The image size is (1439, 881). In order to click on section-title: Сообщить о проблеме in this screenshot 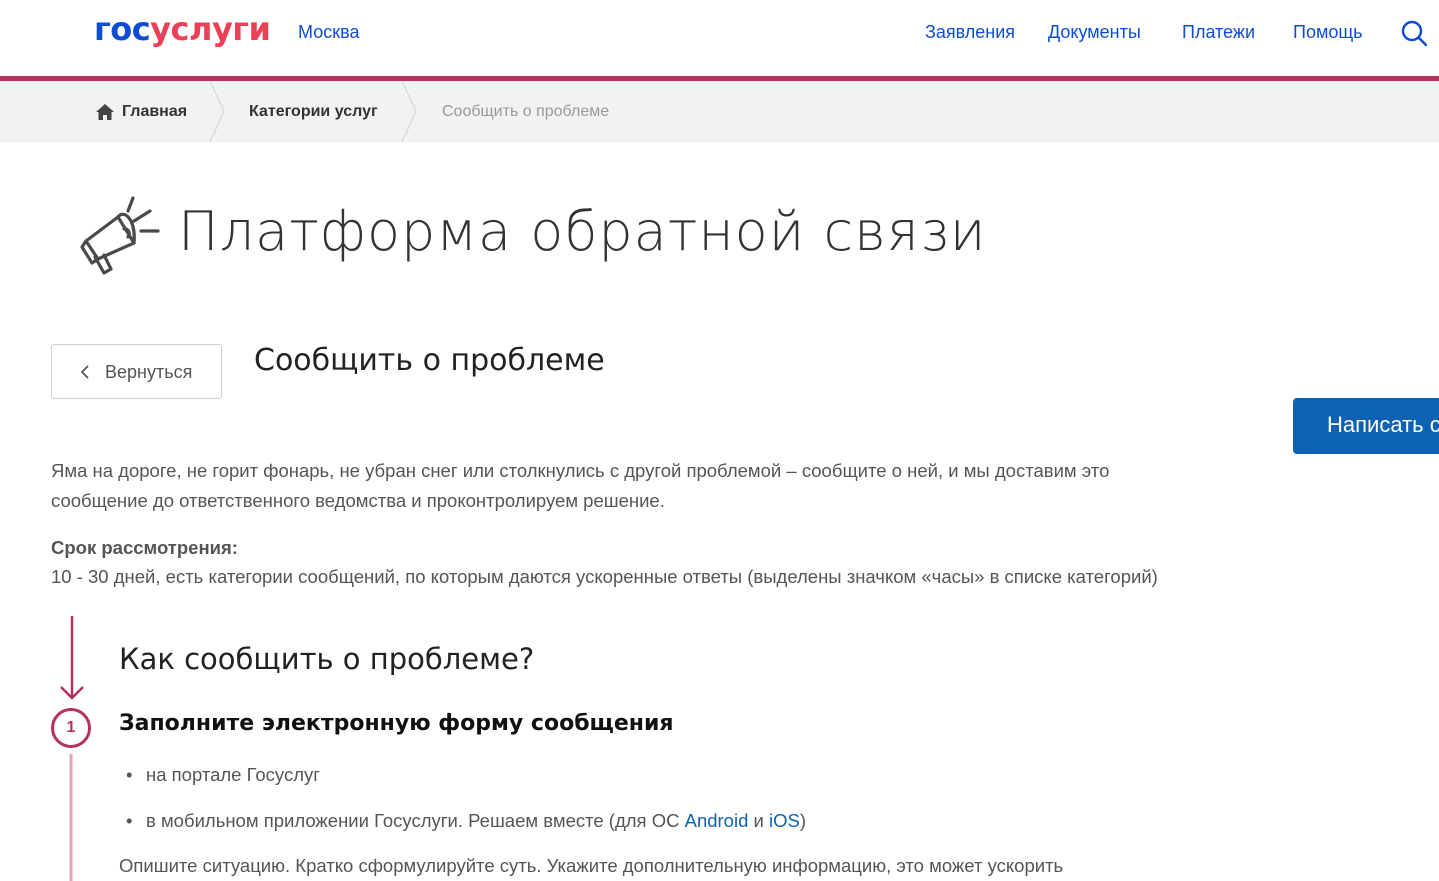, I will do `click(429, 360)`.